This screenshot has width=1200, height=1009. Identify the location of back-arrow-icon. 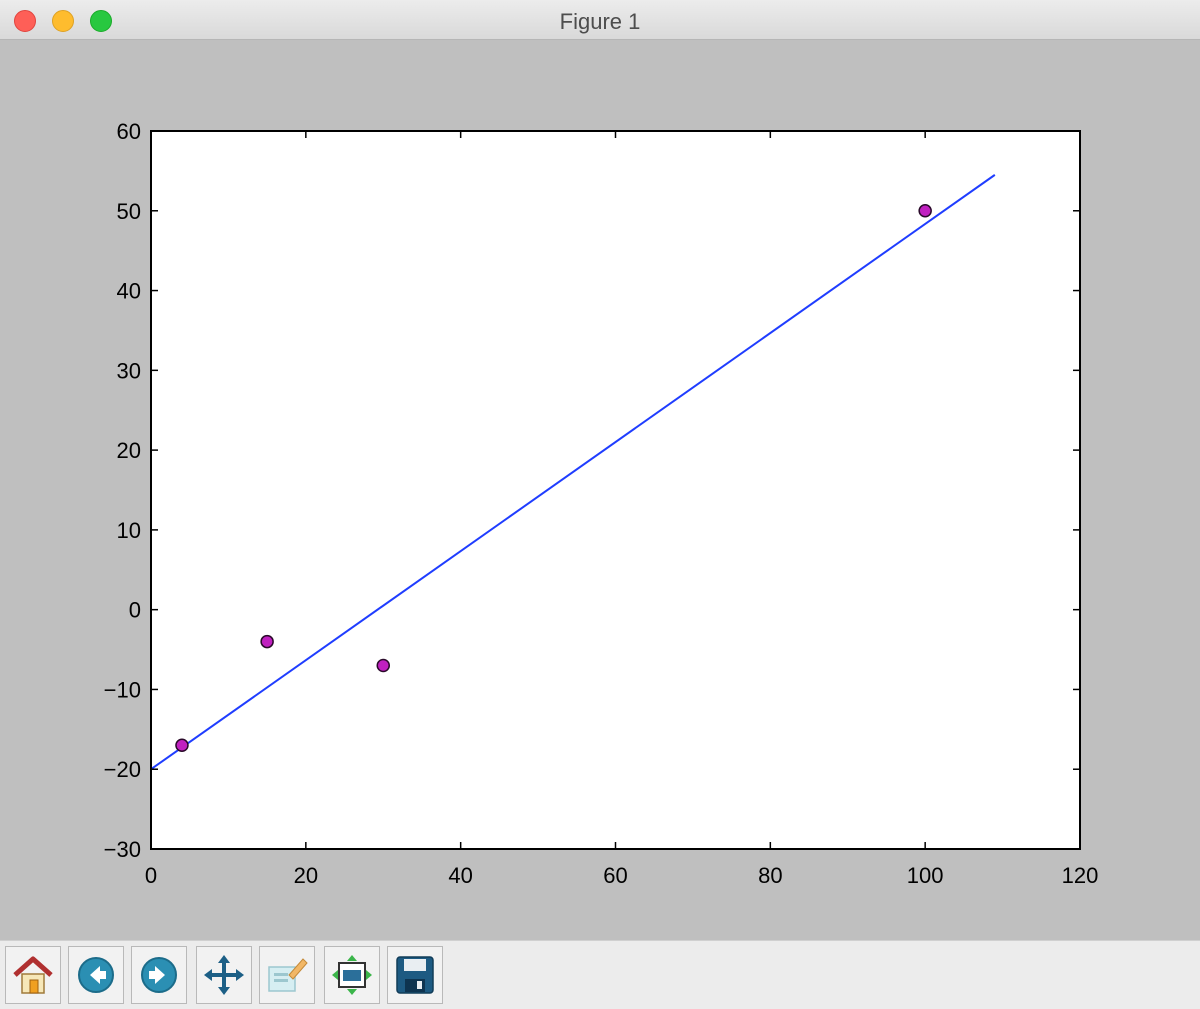
(96, 975).